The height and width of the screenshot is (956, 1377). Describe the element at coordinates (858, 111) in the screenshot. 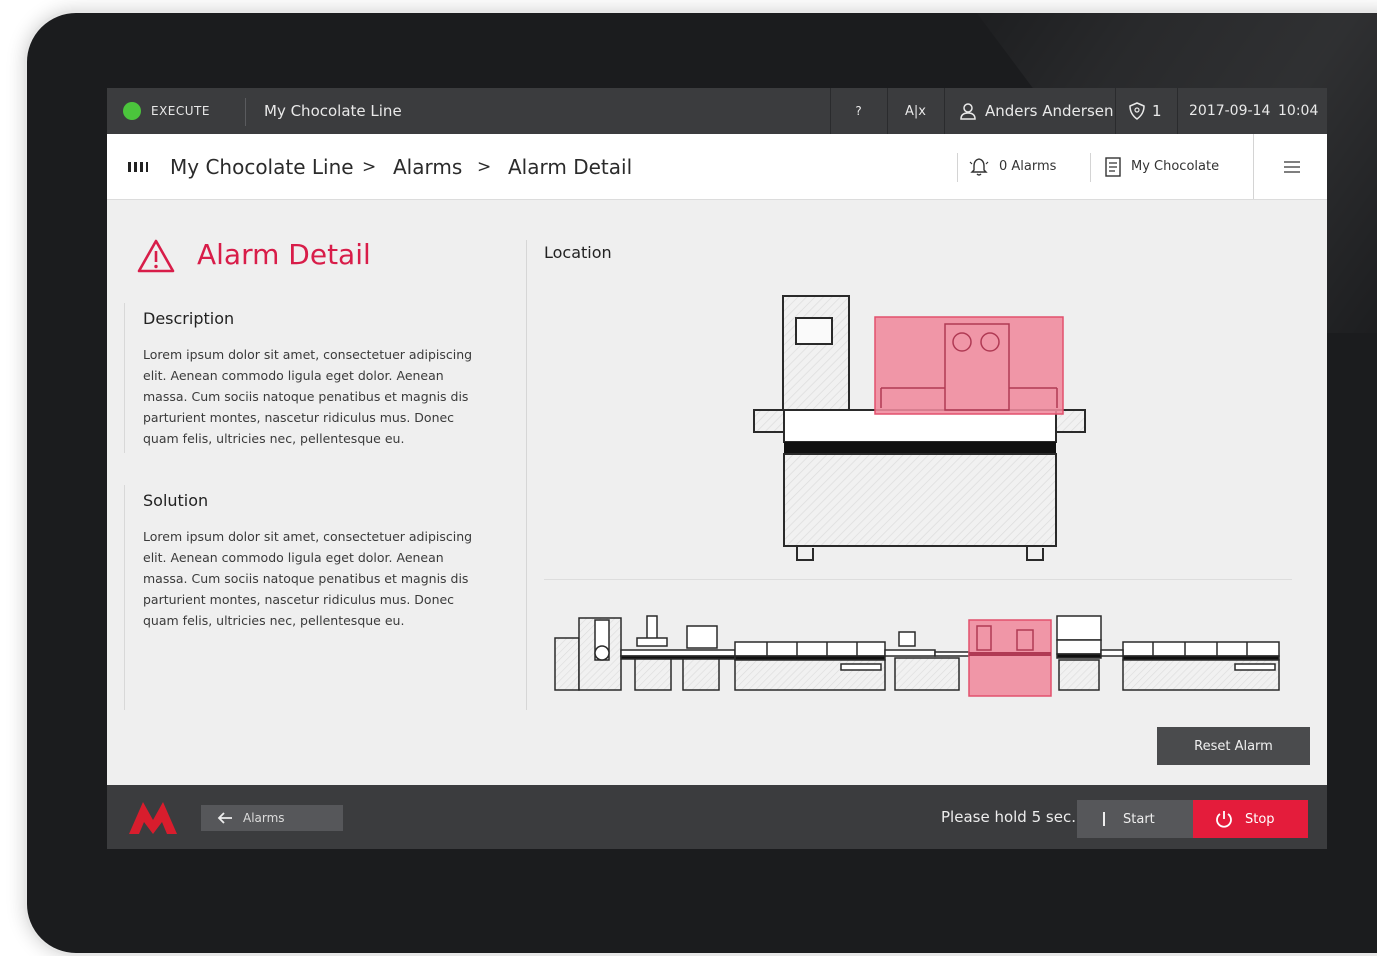

I see `help-button: ?` at that location.